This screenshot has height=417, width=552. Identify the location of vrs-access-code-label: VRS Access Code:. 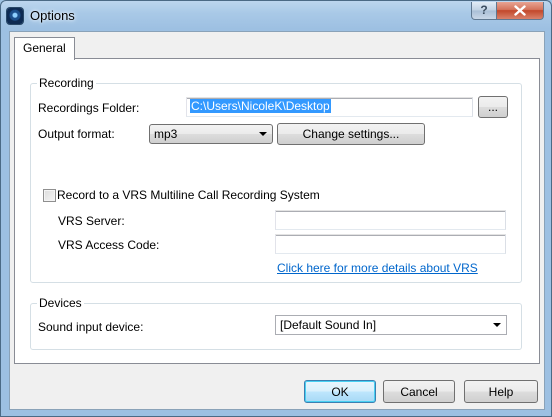
(109, 245).